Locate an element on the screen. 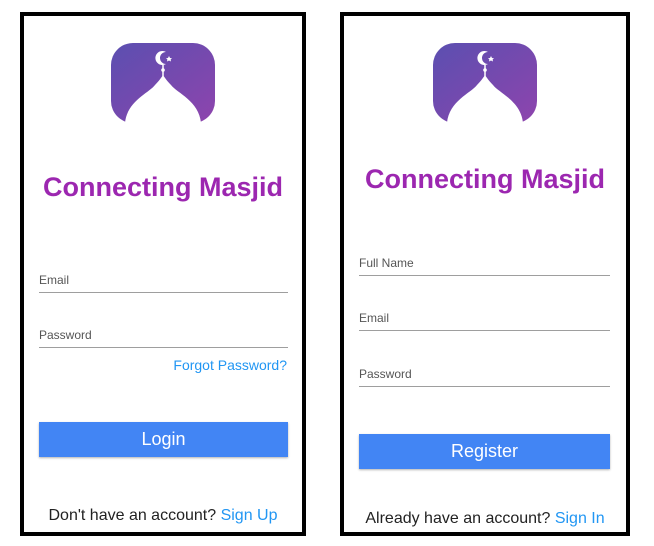  full-name-input is located at coordinates (484, 262).